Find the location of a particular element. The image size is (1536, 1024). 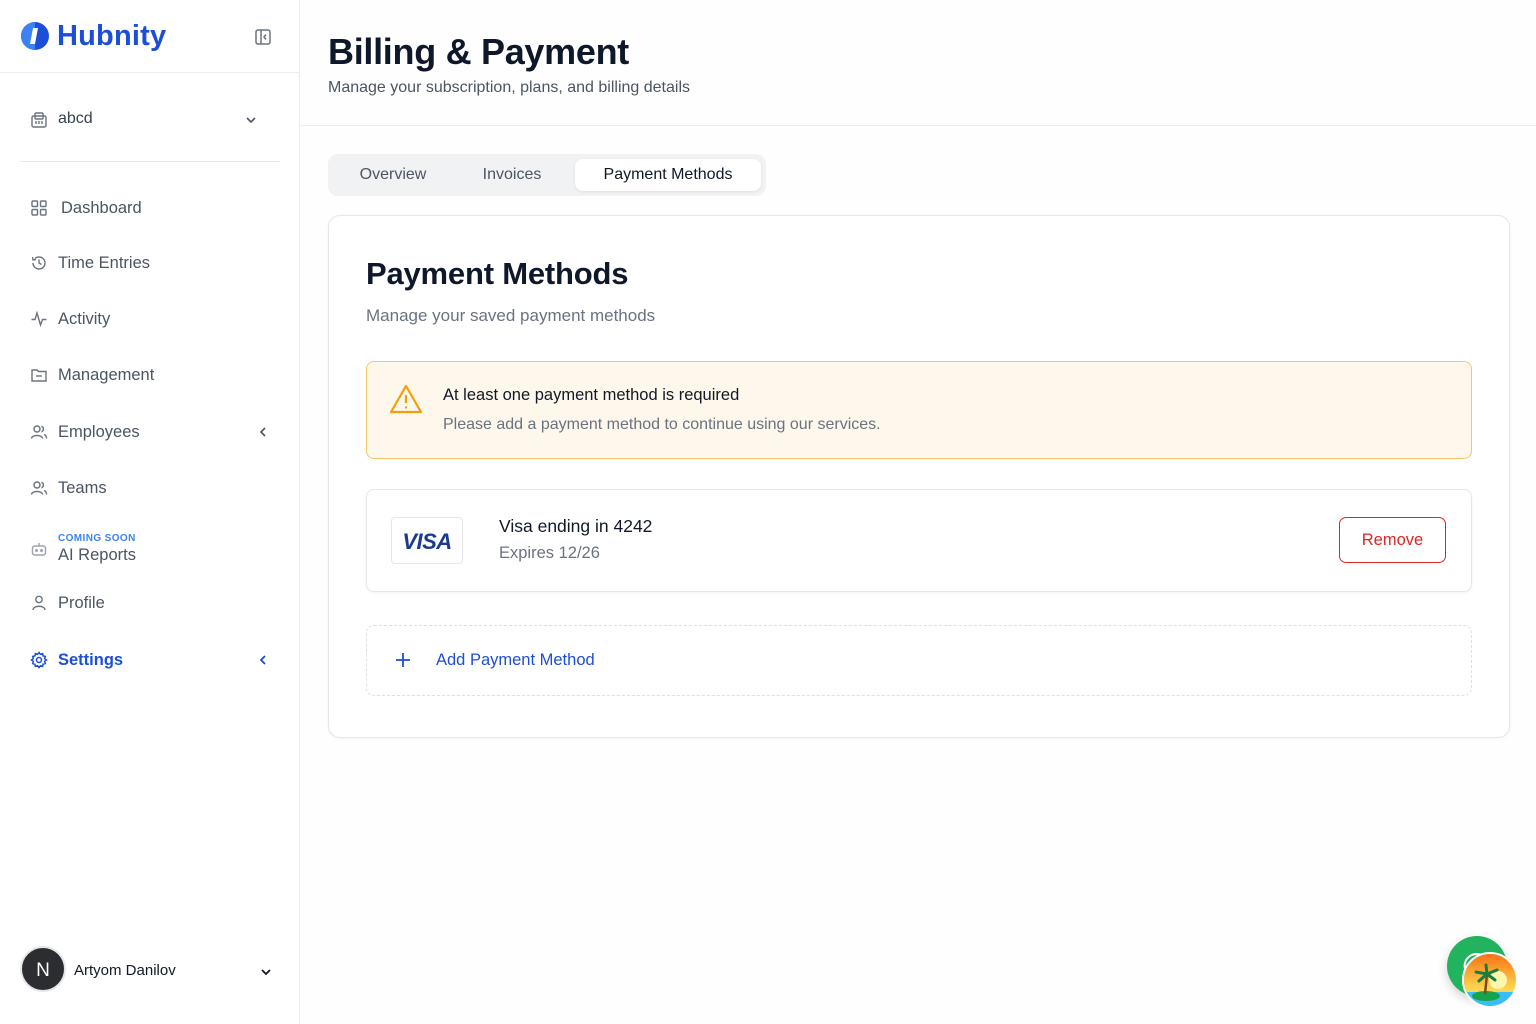

sidebar-item-time-entries: Time Entries is located at coordinates (150, 264).